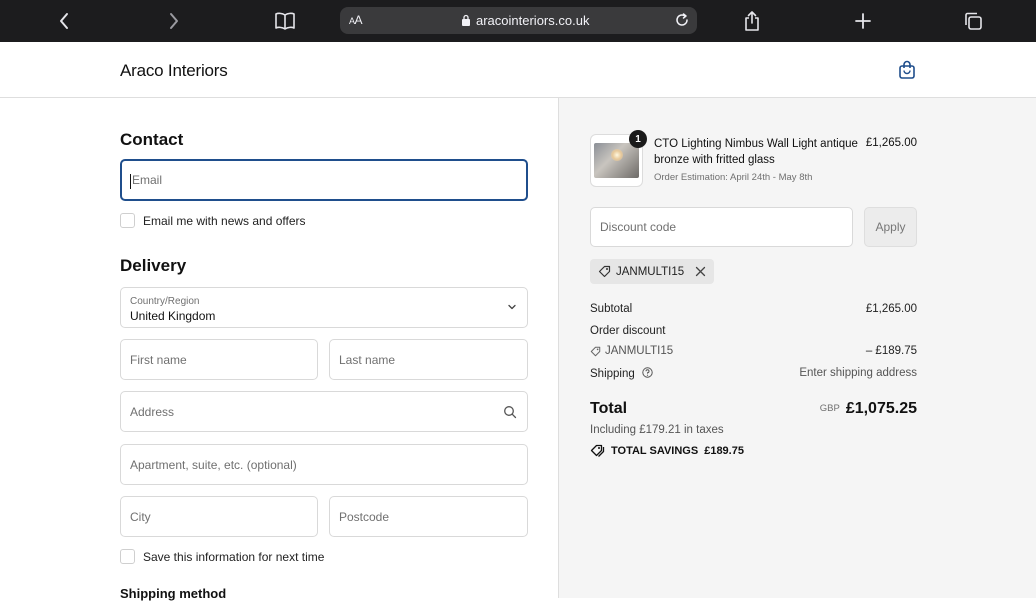 The width and height of the screenshot is (1036, 601). I want to click on shopping-bag-icon, so click(907, 69).